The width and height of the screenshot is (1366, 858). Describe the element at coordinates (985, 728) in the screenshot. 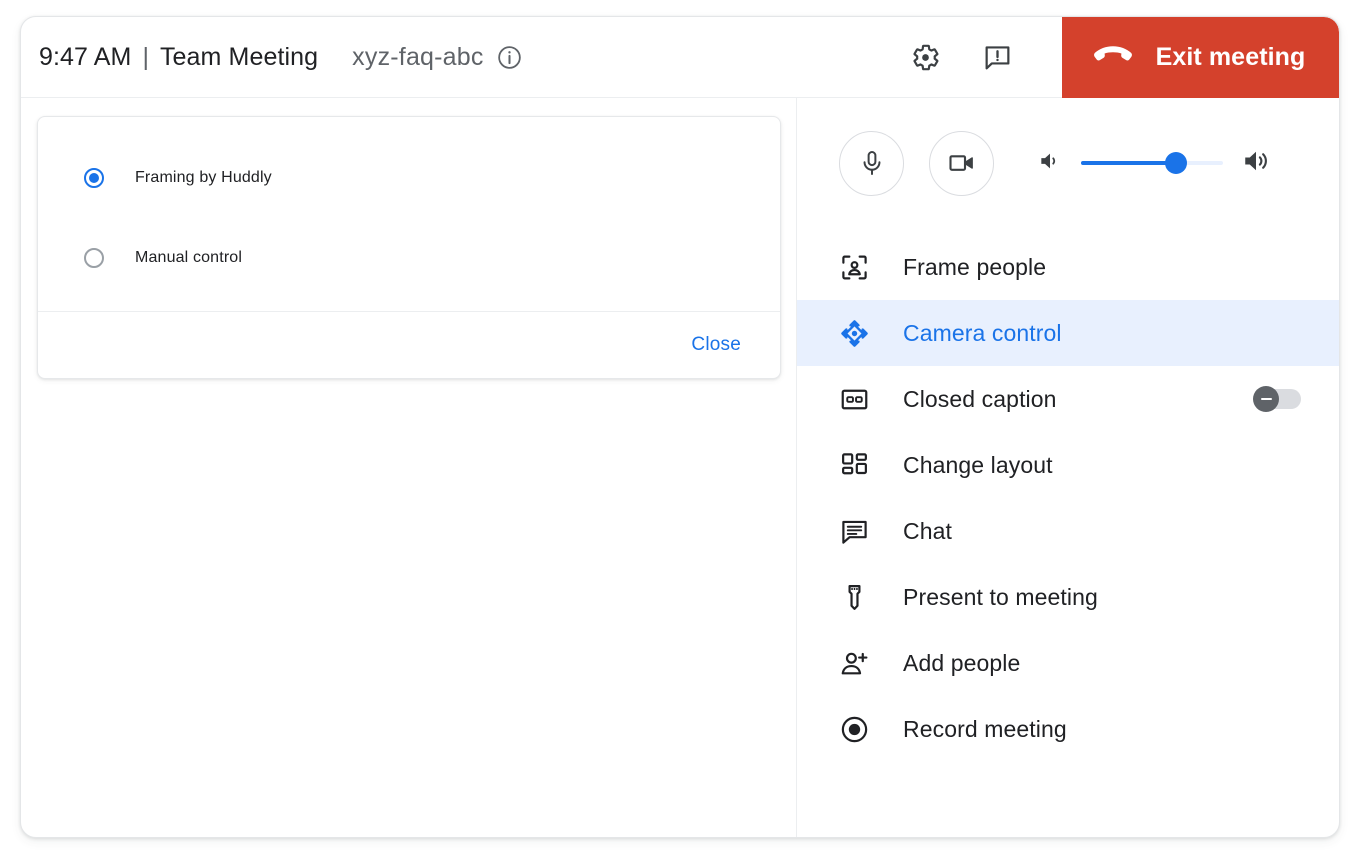

I see `menu-item-label: Record meeting` at that location.